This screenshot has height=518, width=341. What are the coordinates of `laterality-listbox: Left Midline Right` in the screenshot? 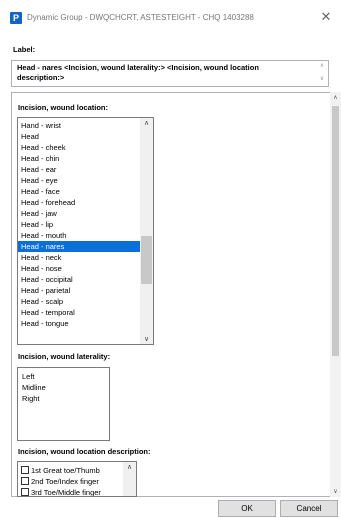 It's located at (63, 404).